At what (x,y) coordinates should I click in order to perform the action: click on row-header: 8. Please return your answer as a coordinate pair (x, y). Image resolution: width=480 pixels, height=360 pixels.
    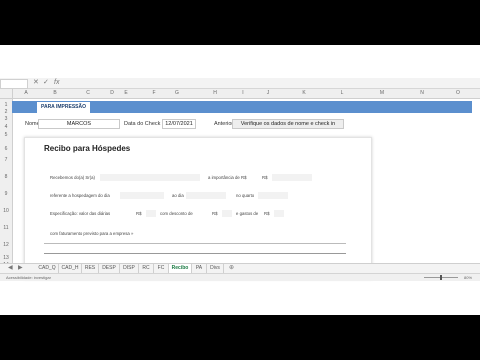
    Looking at the image, I should click on (6, 177).